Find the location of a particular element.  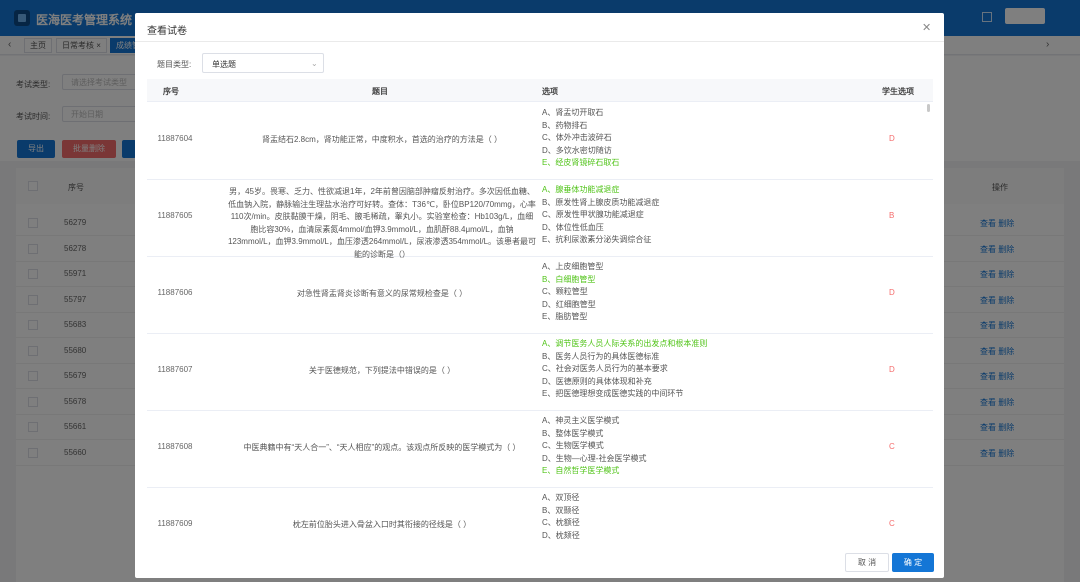

col-options-header: 选项 is located at coordinates (550, 91).